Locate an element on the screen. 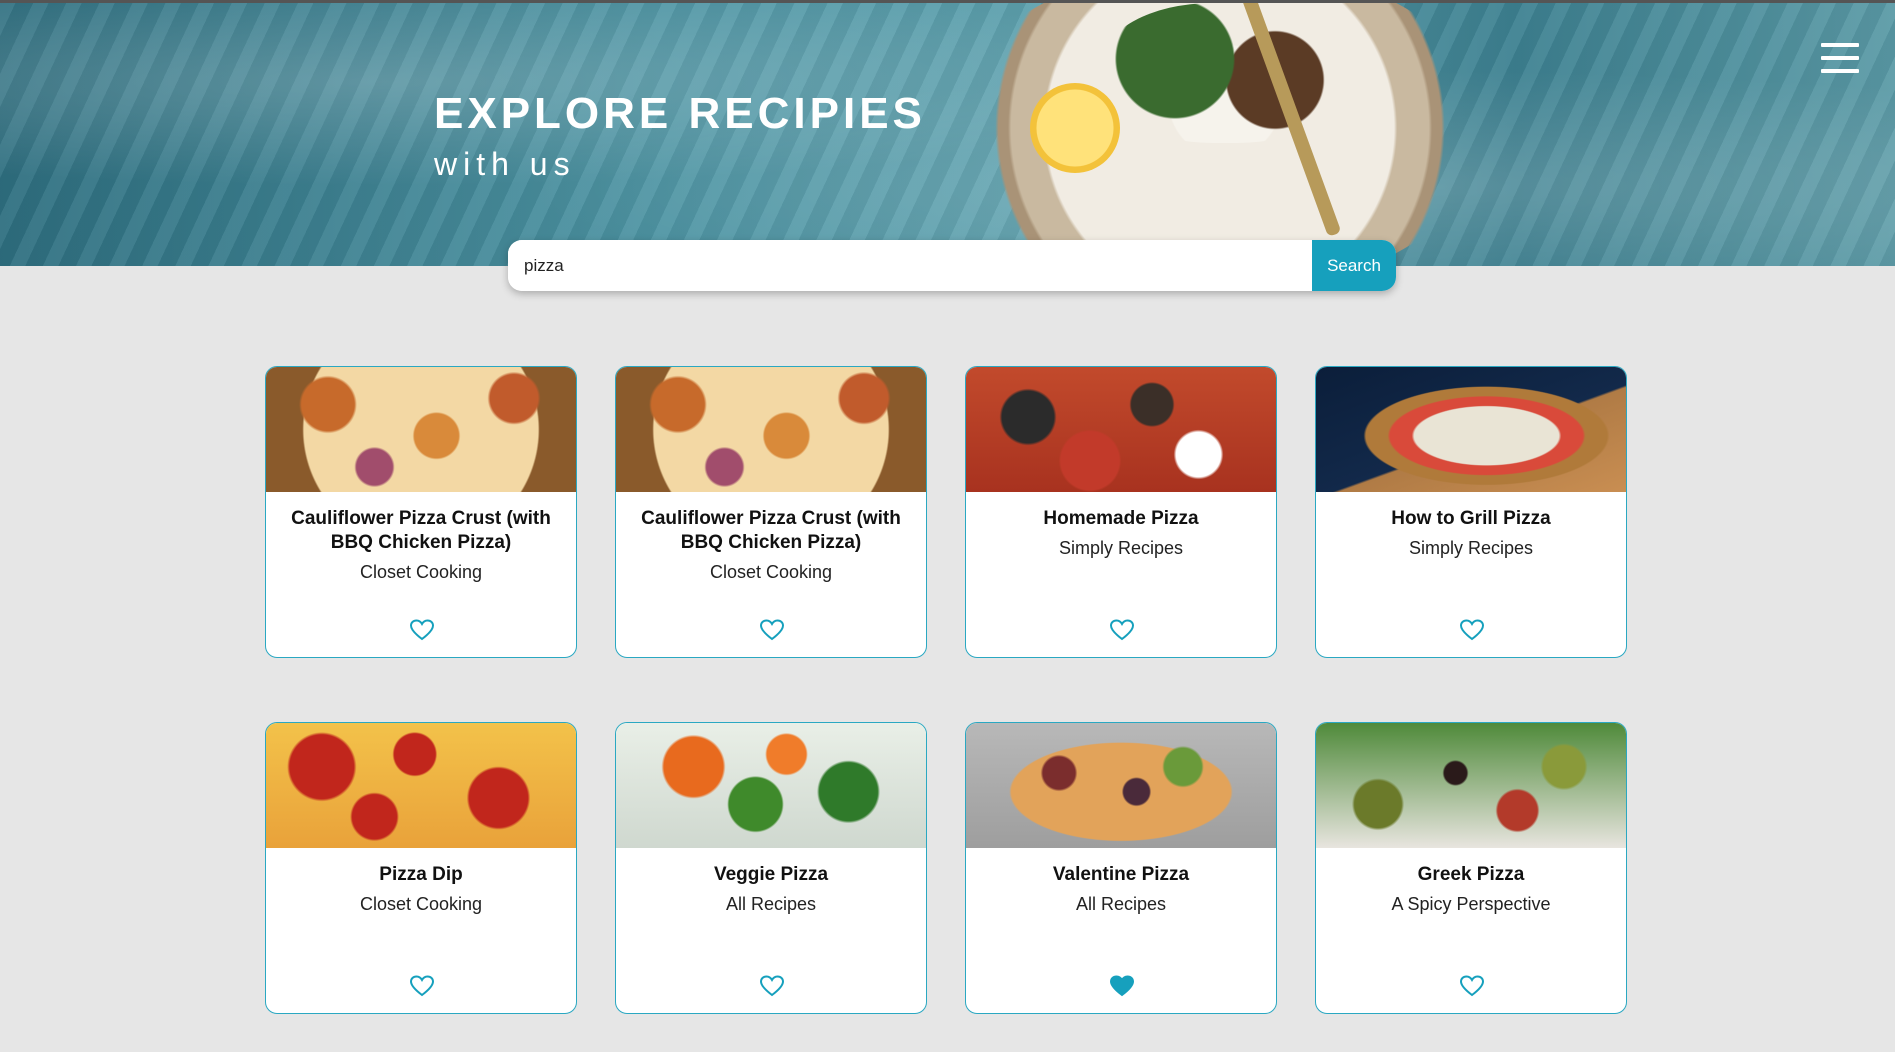 The width and height of the screenshot is (1895, 1052). search-button: Search is located at coordinates (1354, 265).